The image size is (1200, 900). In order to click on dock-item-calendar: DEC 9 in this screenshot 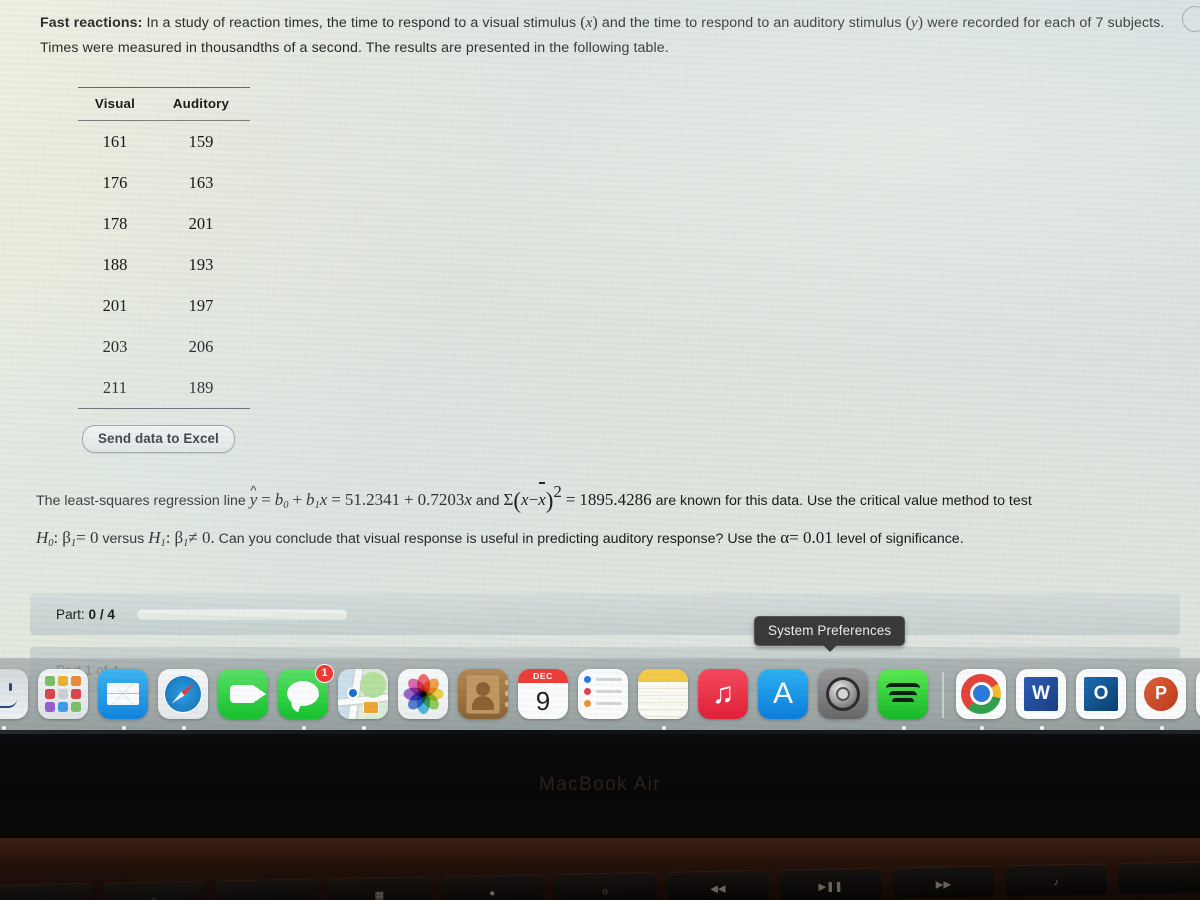, I will do `click(544, 694)`.